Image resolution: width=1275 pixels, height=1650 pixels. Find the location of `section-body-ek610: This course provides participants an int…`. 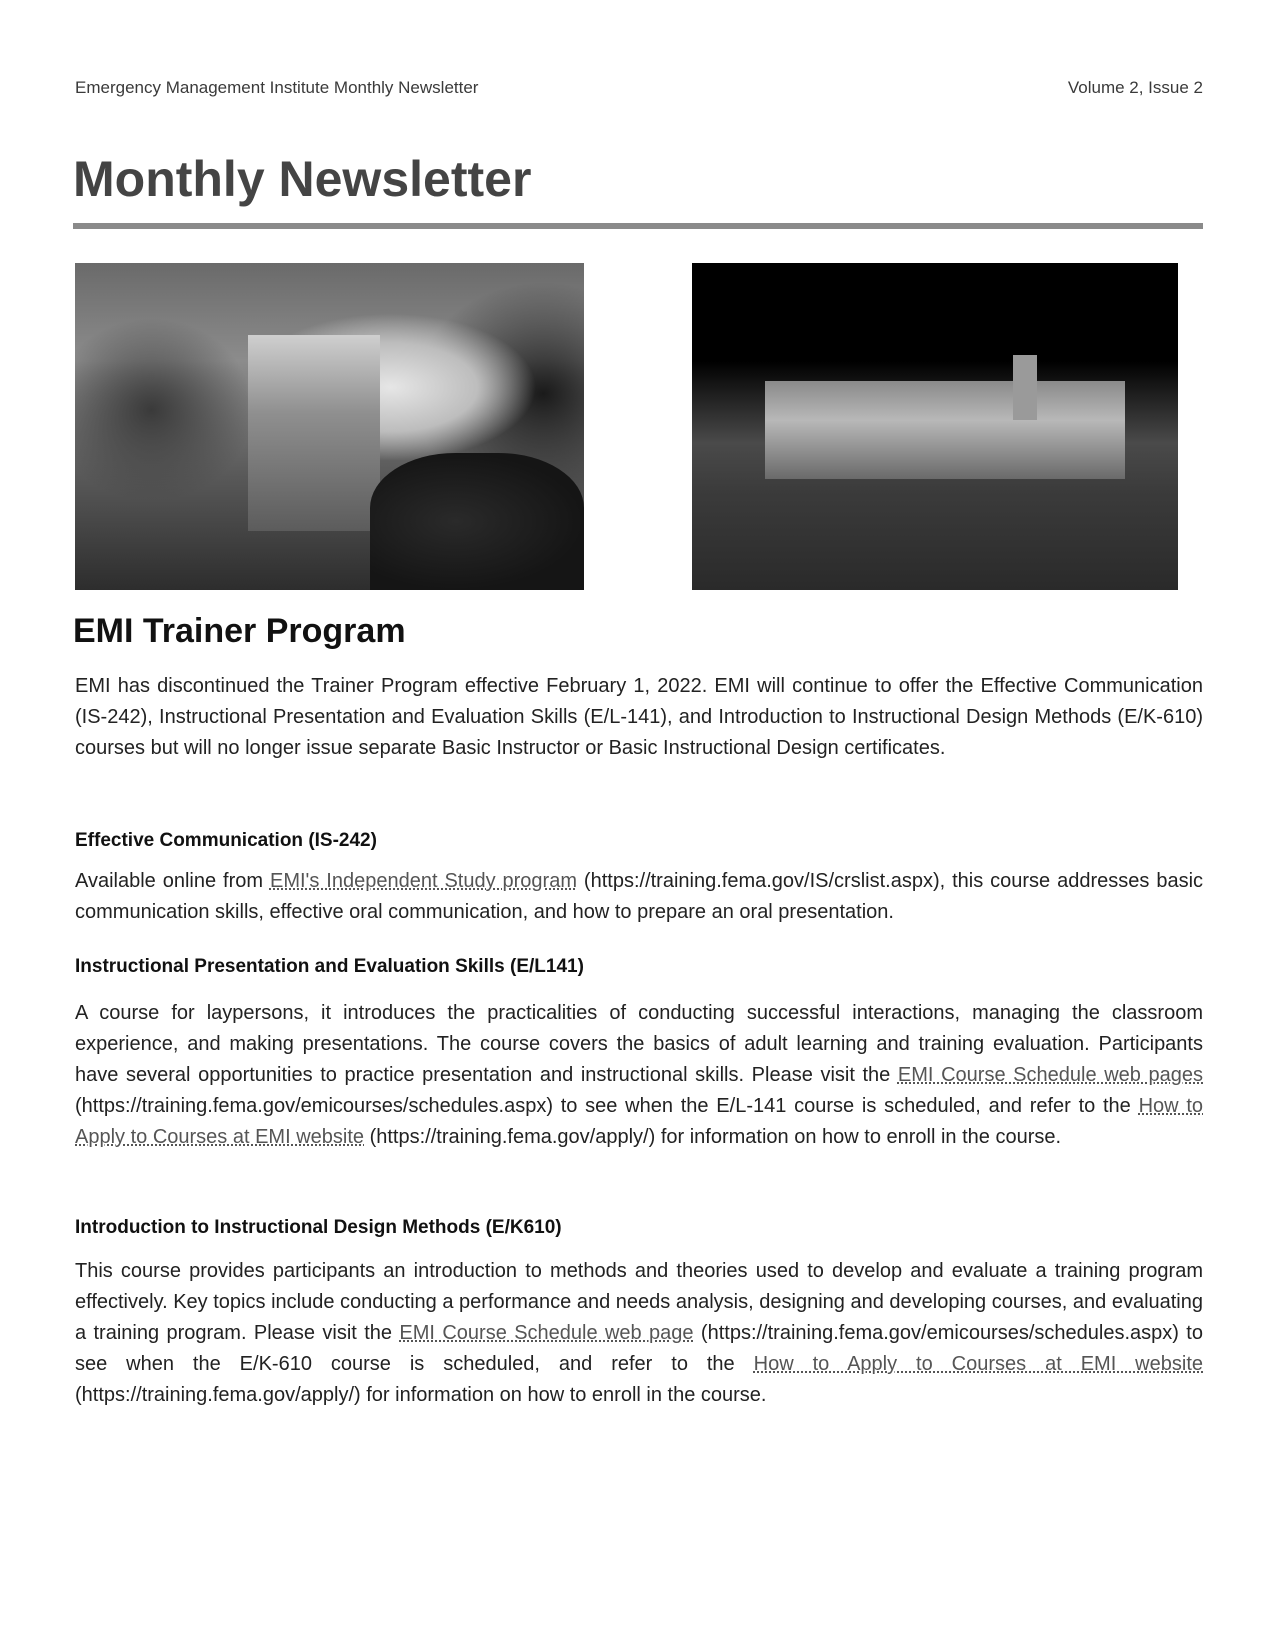

section-body-ek610: This course provides participants an int… is located at coordinates (639, 1333).